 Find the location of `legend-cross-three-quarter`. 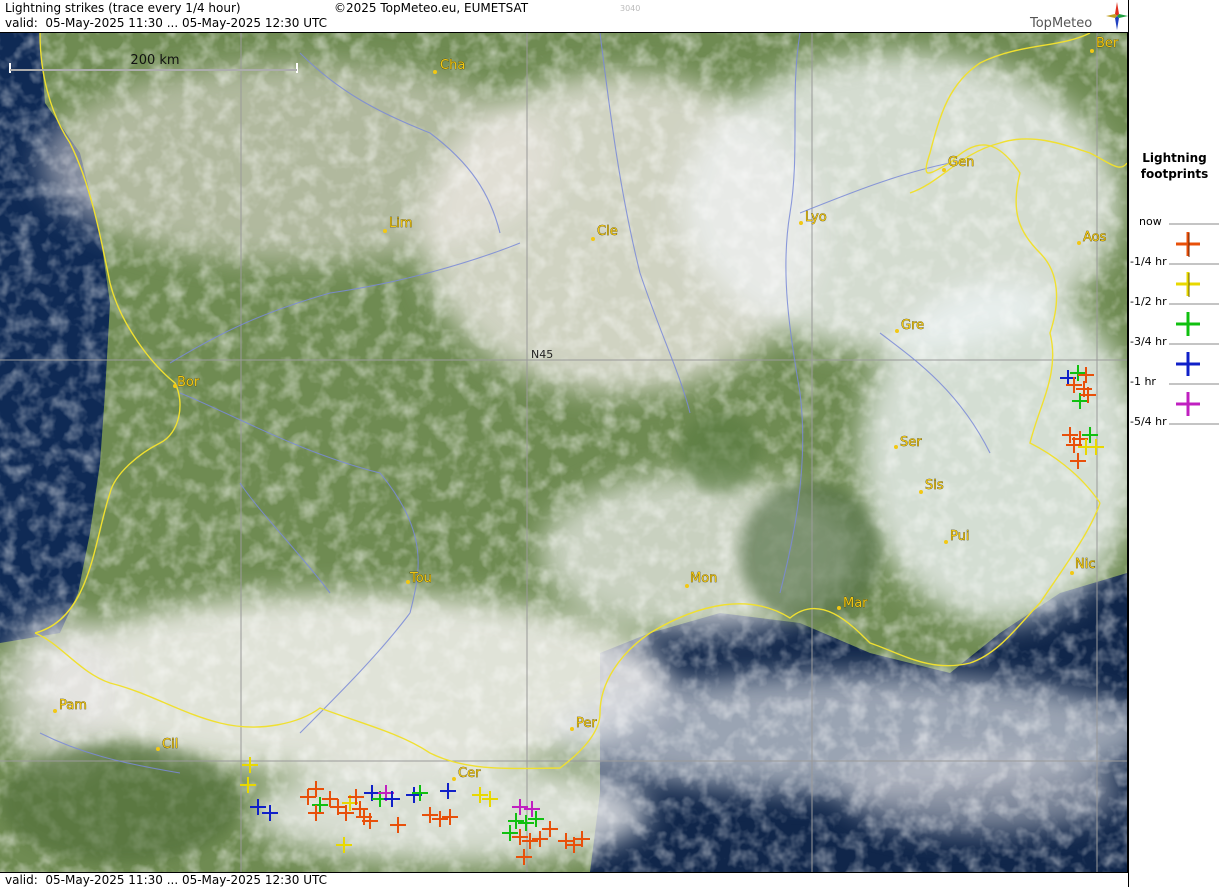

legend-cross-three-quarter is located at coordinates (1188, 364).